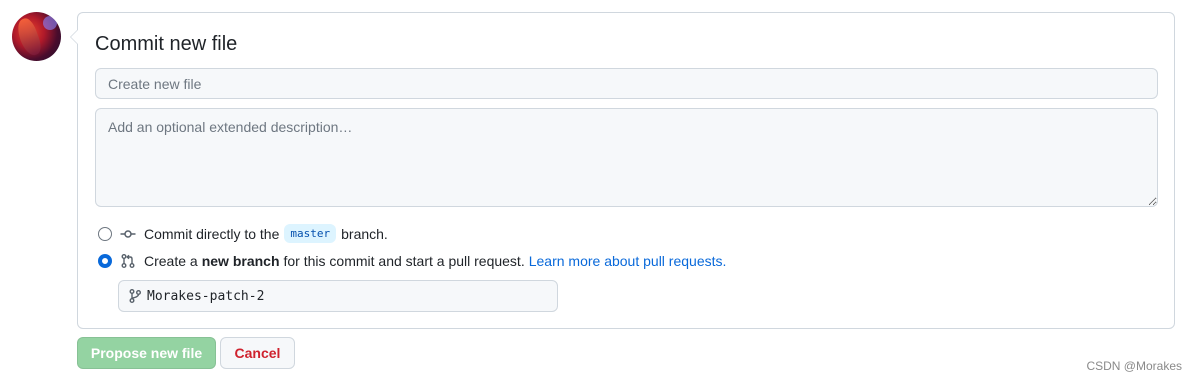 This screenshot has height=381, width=1198. What do you see at coordinates (1134, 366) in the screenshot?
I see `watermark-text: CSDN @Morakes` at bounding box center [1134, 366].